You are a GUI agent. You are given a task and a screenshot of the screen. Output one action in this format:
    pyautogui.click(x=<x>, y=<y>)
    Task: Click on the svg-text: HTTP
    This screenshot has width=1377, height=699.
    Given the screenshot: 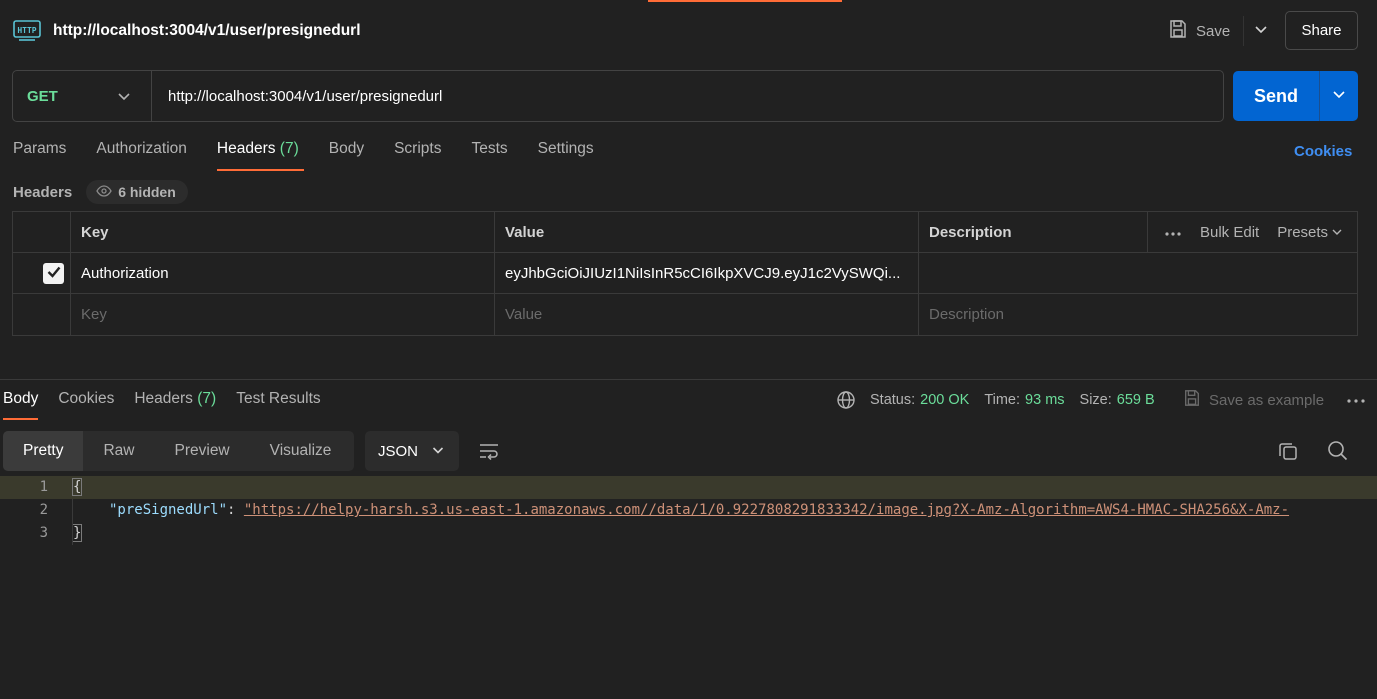 What is the action you would take?
    pyautogui.click(x=26, y=30)
    